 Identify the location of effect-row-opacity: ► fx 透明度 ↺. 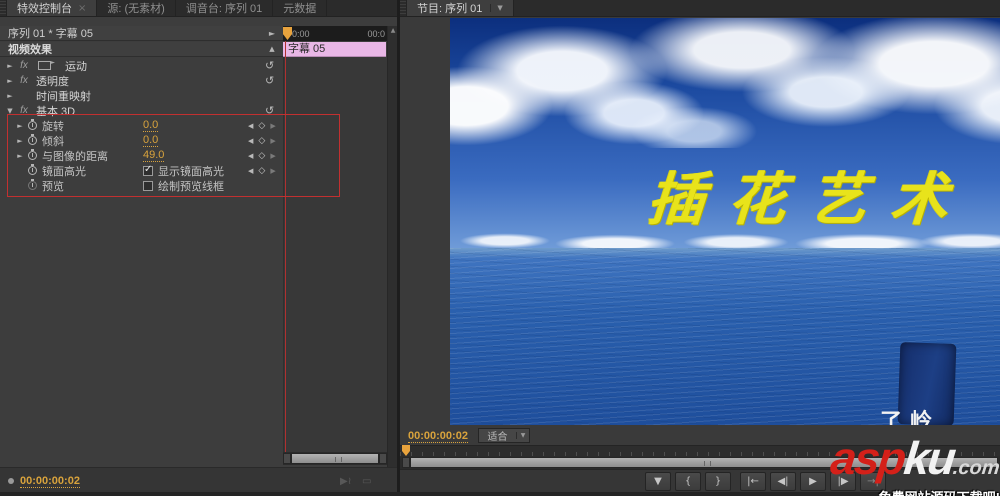
(141, 80).